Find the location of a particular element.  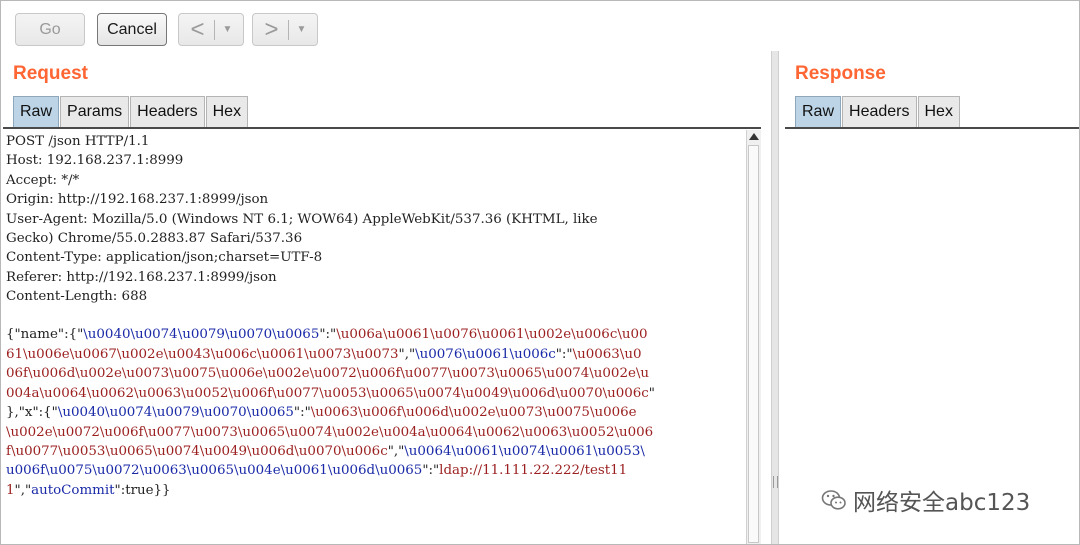

request-line: Accept: */* is located at coordinates (42, 181).